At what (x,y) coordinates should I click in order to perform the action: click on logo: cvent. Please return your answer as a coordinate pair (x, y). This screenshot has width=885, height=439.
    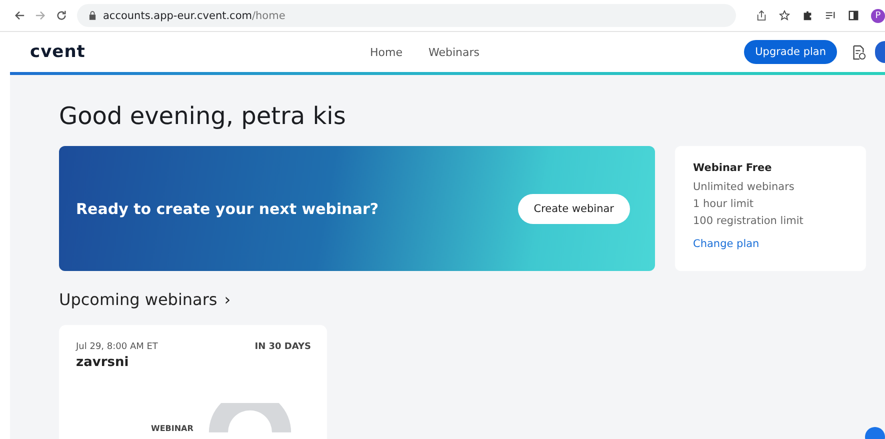
    Looking at the image, I should click on (200, 52).